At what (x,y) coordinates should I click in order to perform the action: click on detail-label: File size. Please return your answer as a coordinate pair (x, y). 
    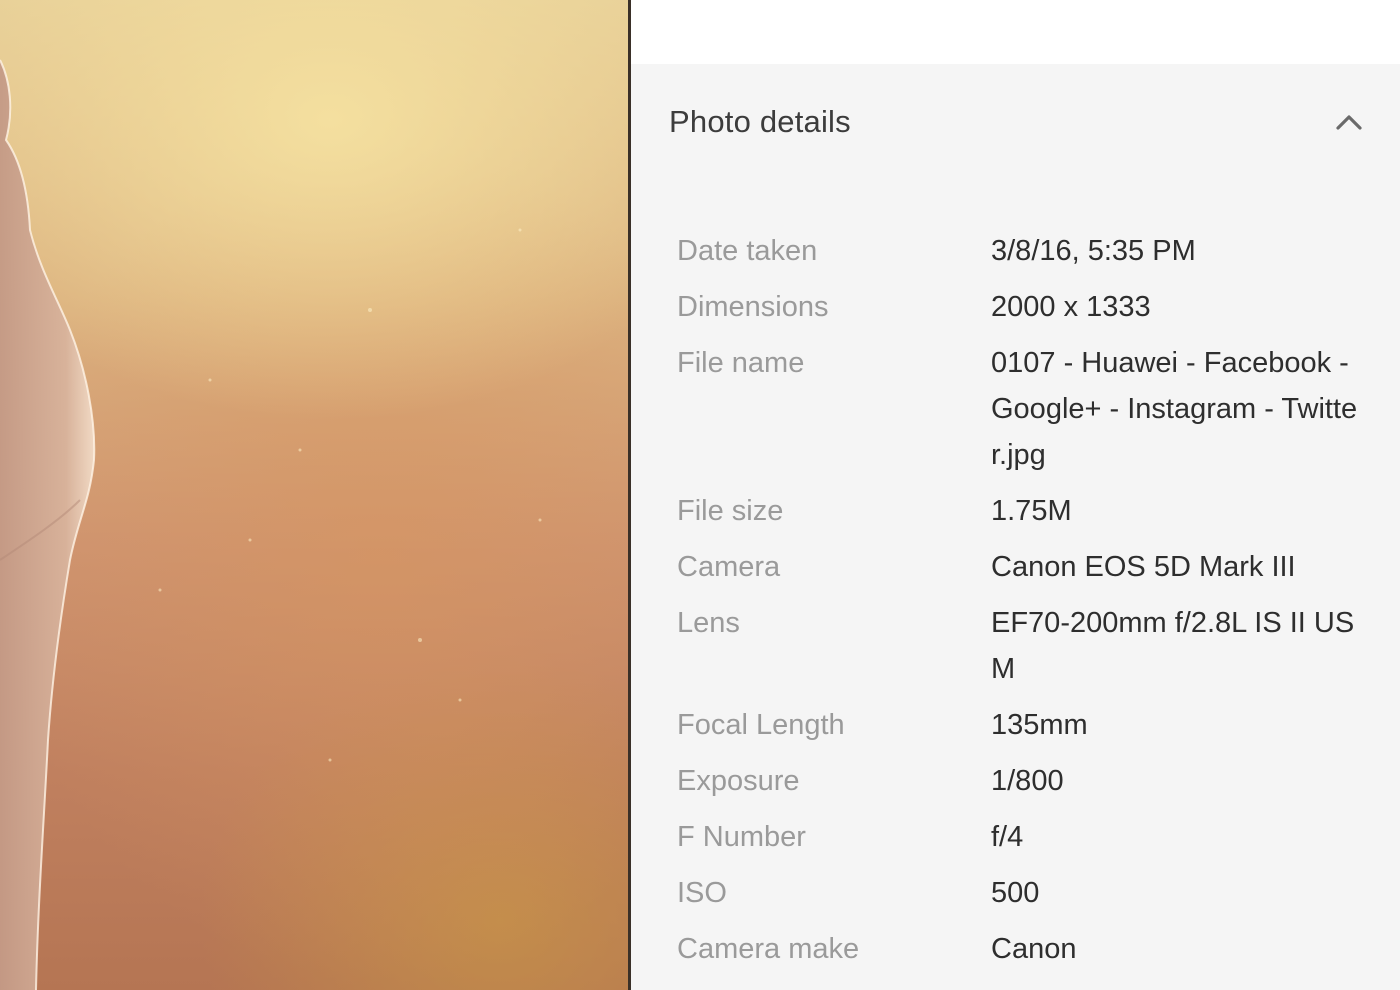
    Looking at the image, I should click on (730, 511).